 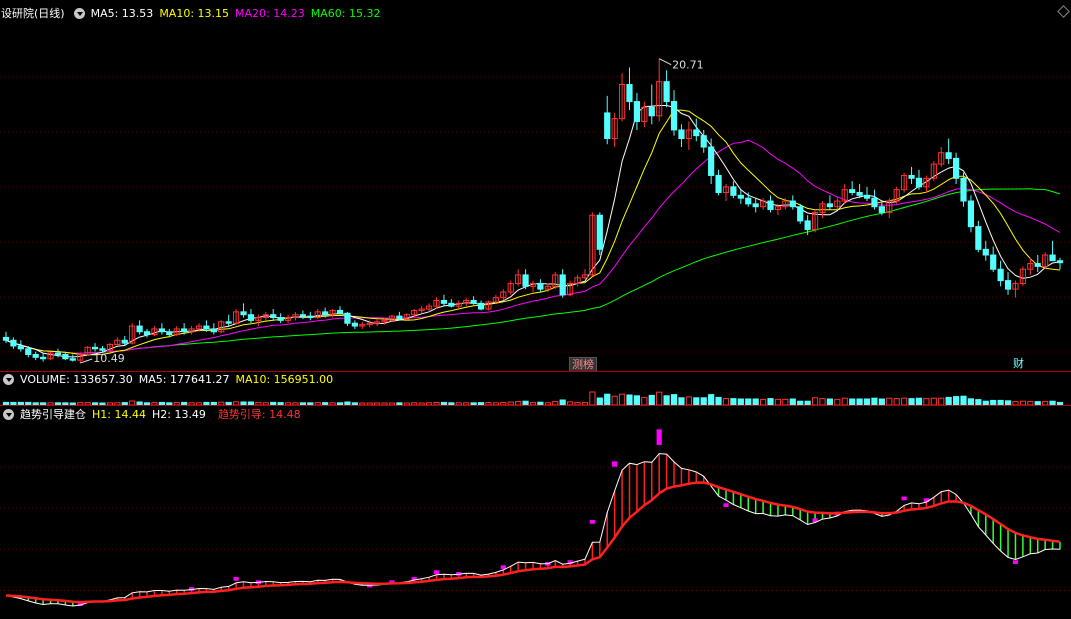 What do you see at coordinates (688, 65) in the screenshot?
I see `high-price-label: 20.71` at bounding box center [688, 65].